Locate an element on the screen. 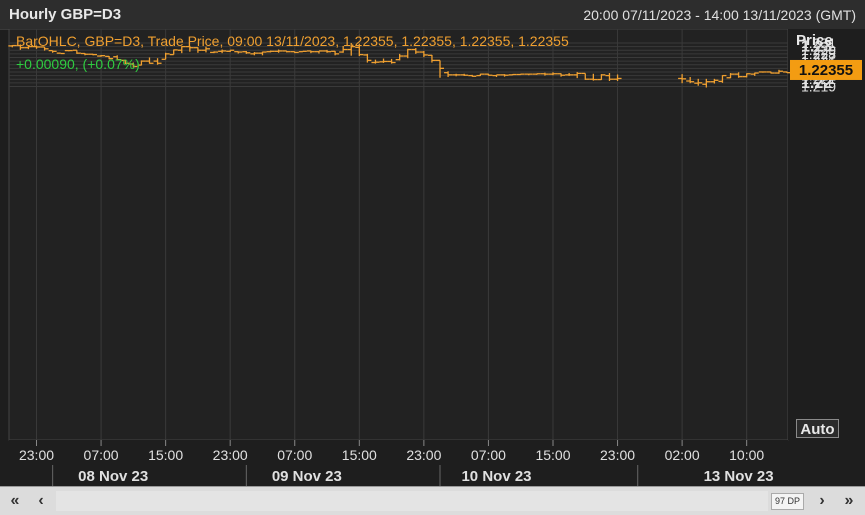 Image resolution: width=865 pixels, height=515 pixels. scroll-first-button: « is located at coordinates (15, 501).